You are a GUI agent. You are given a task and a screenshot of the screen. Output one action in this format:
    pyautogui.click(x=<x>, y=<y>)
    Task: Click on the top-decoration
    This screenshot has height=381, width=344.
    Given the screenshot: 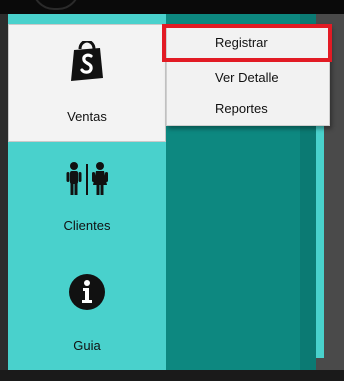 What is the action you would take?
    pyautogui.click(x=56, y=5)
    